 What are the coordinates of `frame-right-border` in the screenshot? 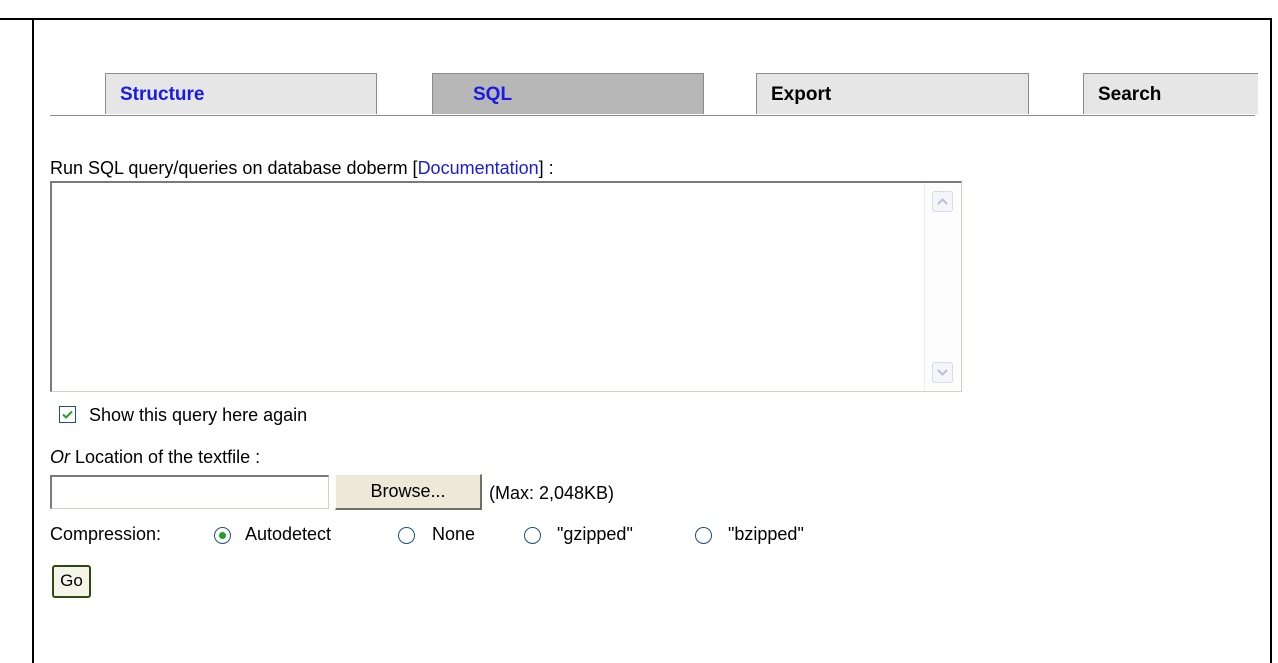 It's located at (1271, 340).